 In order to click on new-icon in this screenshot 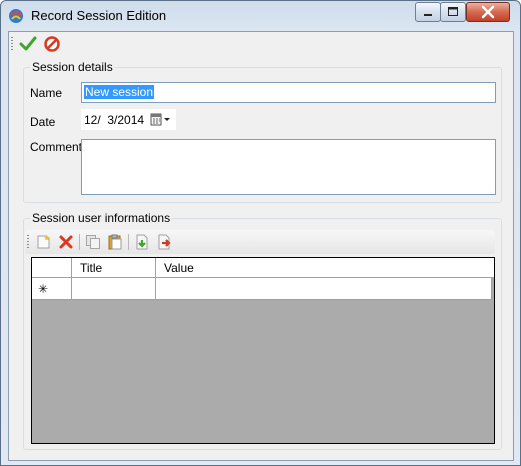, I will do `click(43, 242)`.